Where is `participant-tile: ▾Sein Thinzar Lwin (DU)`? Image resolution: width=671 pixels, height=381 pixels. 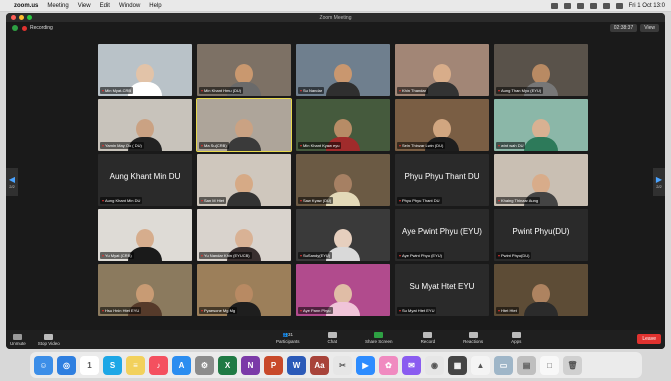
participant-tile: ▾Sein Thinzar Lwin (DU) is located at coordinates (442, 125).